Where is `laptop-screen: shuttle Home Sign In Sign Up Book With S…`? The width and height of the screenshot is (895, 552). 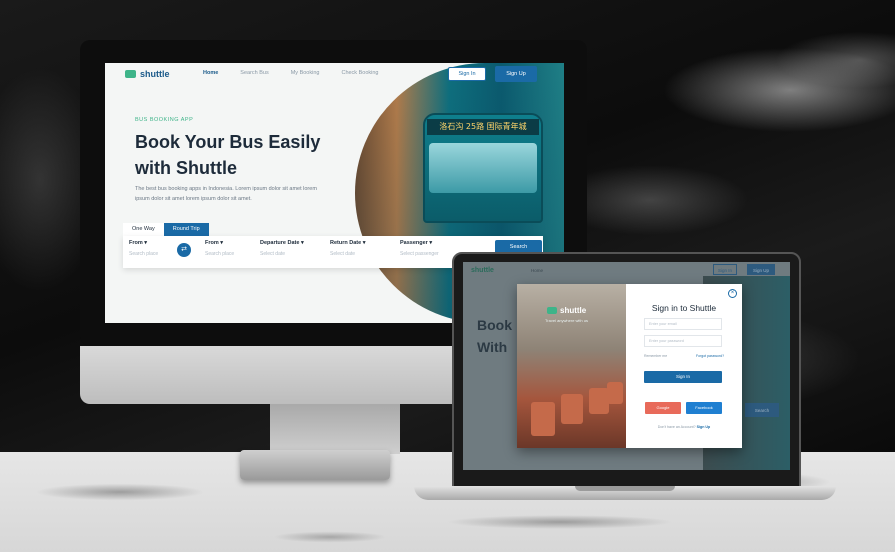
laptop-screen: shuttle Home Sign In Sign Up Book With S… is located at coordinates (626, 366).